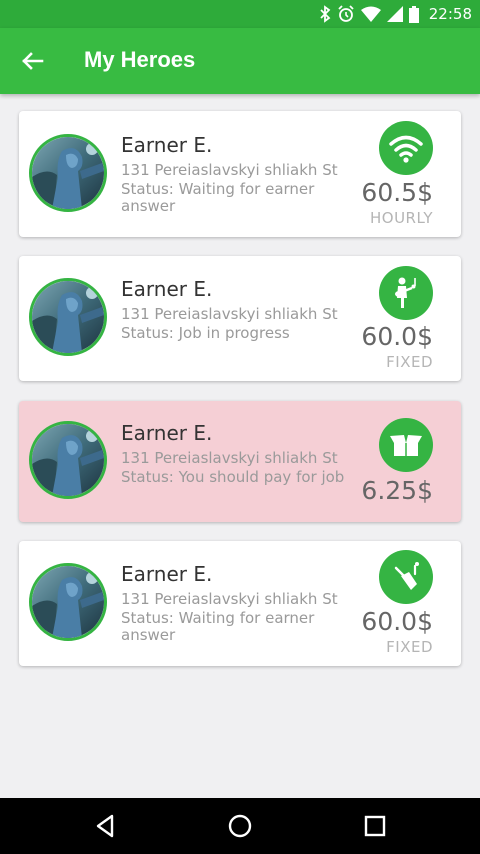 This screenshot has width=480, height=854. I want to click on musician-icon, so click(405, 292).